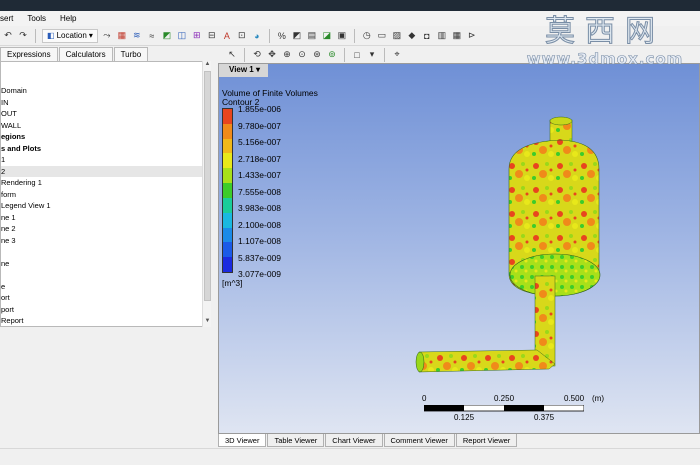 Image resolution: width=700 pixels, height=465 pixels. I want to click on tab-comment-viewer: Comment Viewer, so click(419, 440).